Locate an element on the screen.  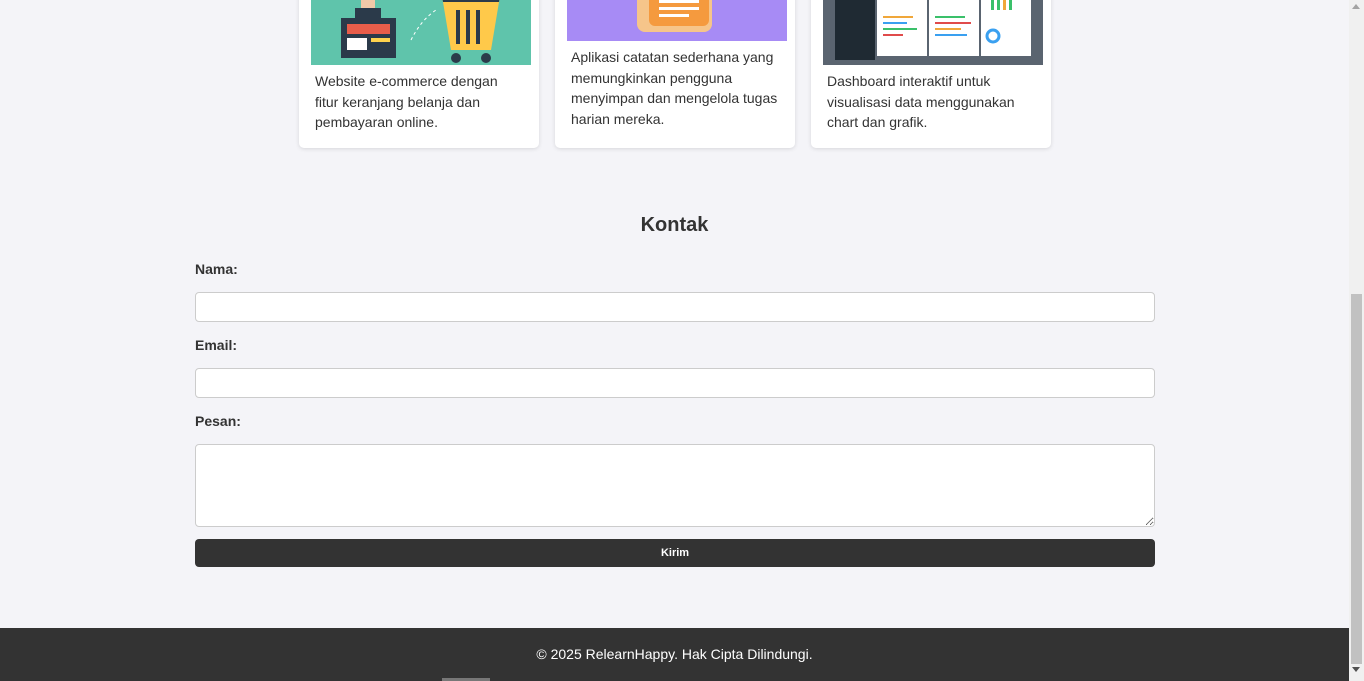
ecommerce-image is located at coordinates (421, 32).